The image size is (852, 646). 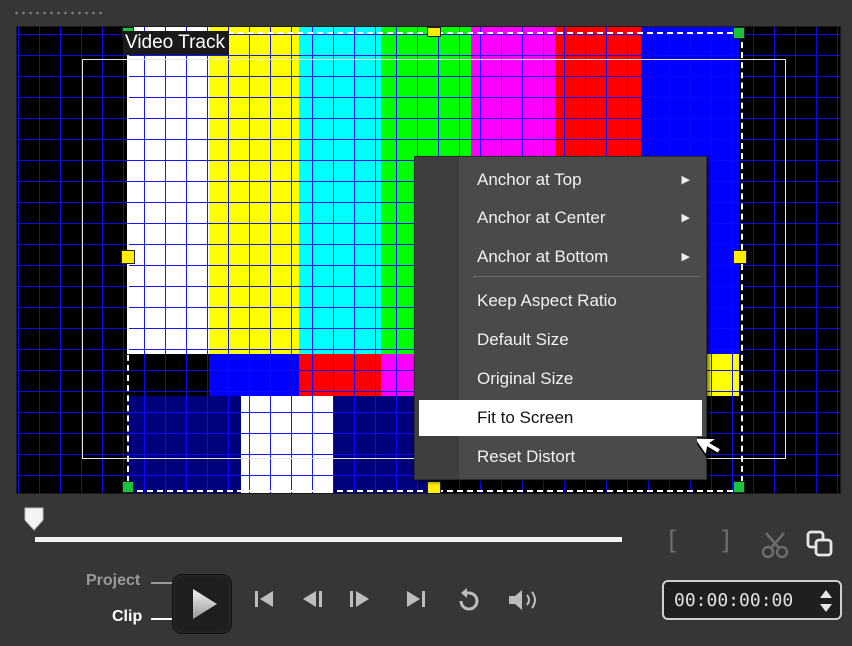 I want to click on menu-item-anchor-center: Anchor at Center ▶, so click(x=560, y=218).